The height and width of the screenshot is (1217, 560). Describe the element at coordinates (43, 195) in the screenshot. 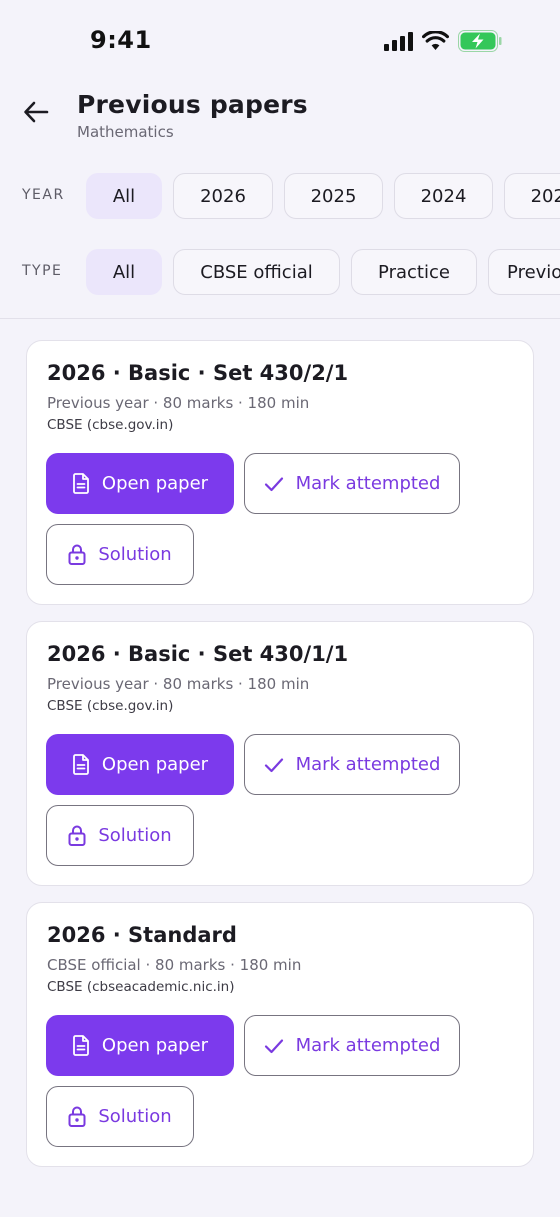

I see `year-filter-label: YEAR` at that location.